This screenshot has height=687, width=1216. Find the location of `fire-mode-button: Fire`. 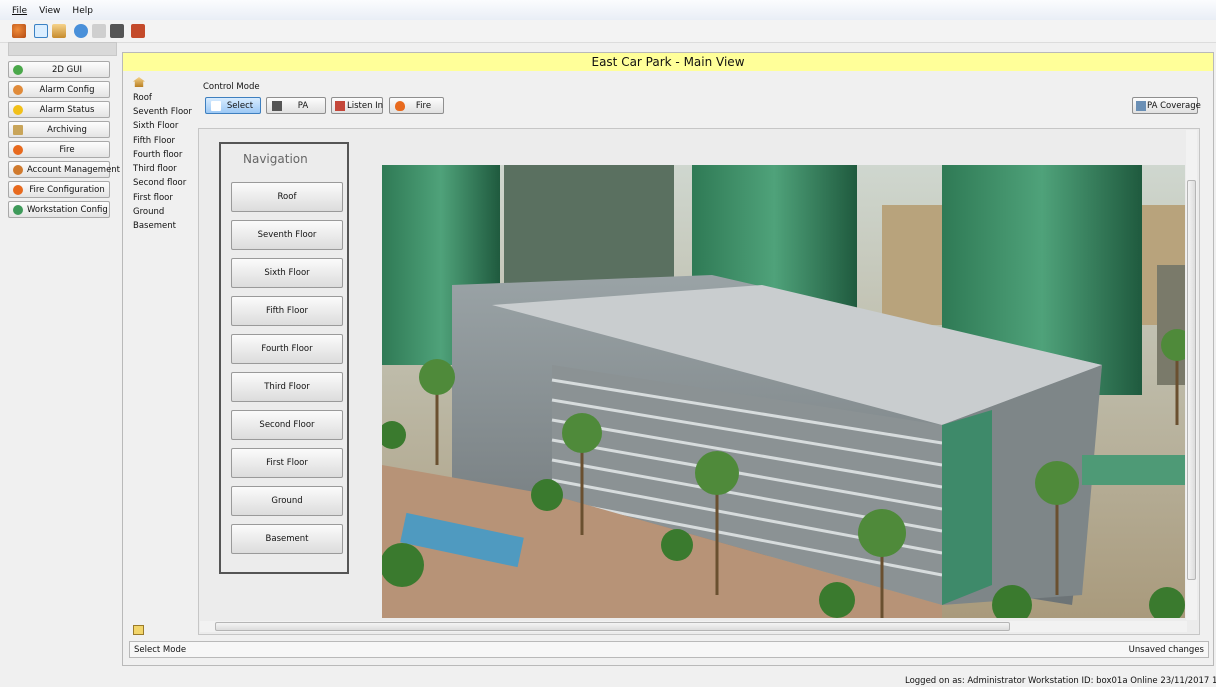

fire-mode-button: Fire is located at coordinates (416, 105).